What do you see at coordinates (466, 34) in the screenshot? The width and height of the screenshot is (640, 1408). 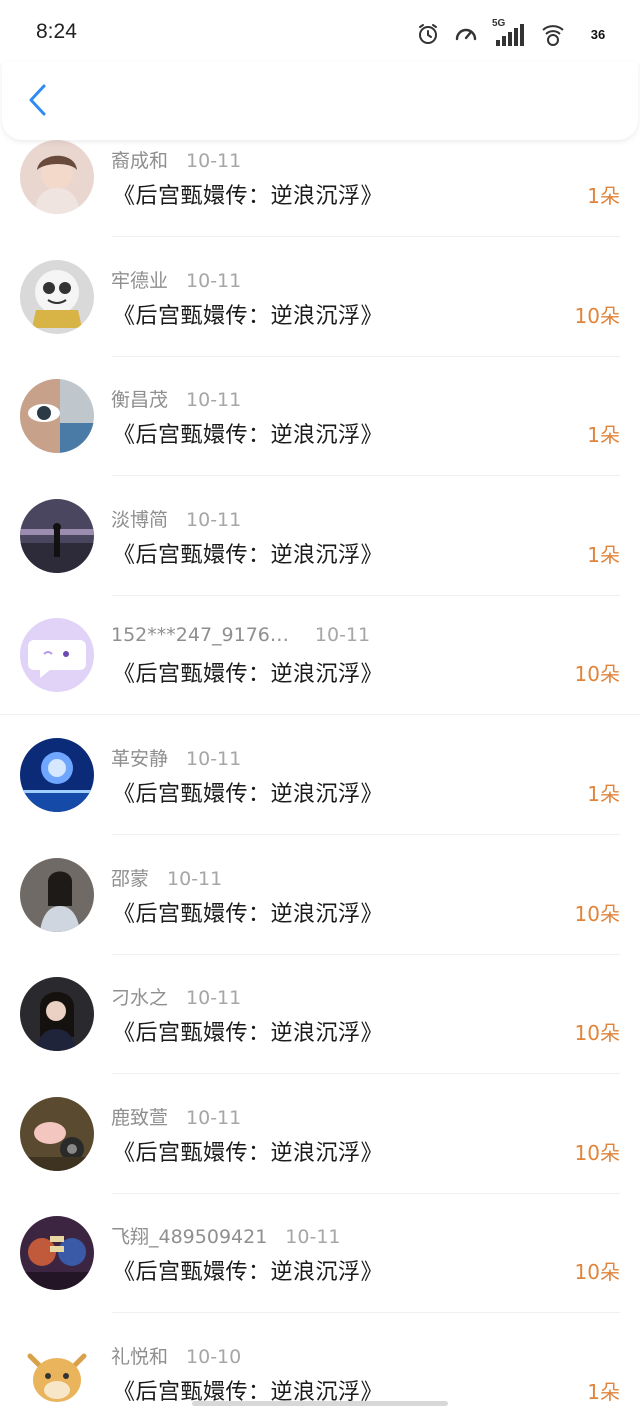 I see `speedometer-icon` at bounding box center [466, 34].